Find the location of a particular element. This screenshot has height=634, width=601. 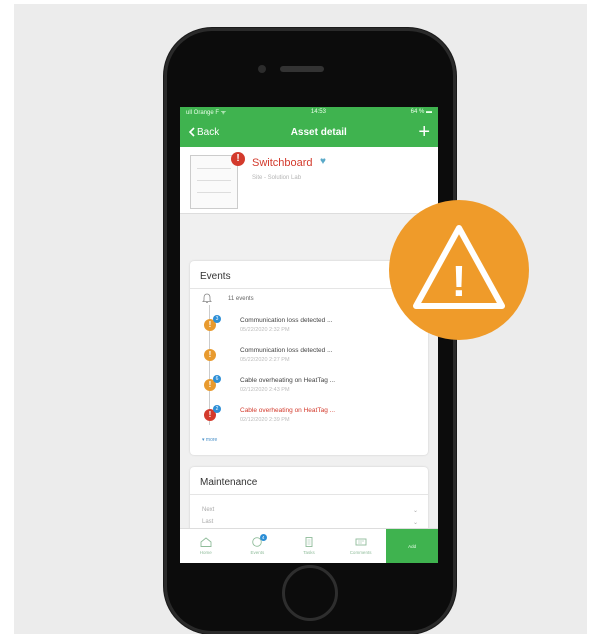

tab-home: Home is located at coordinates (206, 546).